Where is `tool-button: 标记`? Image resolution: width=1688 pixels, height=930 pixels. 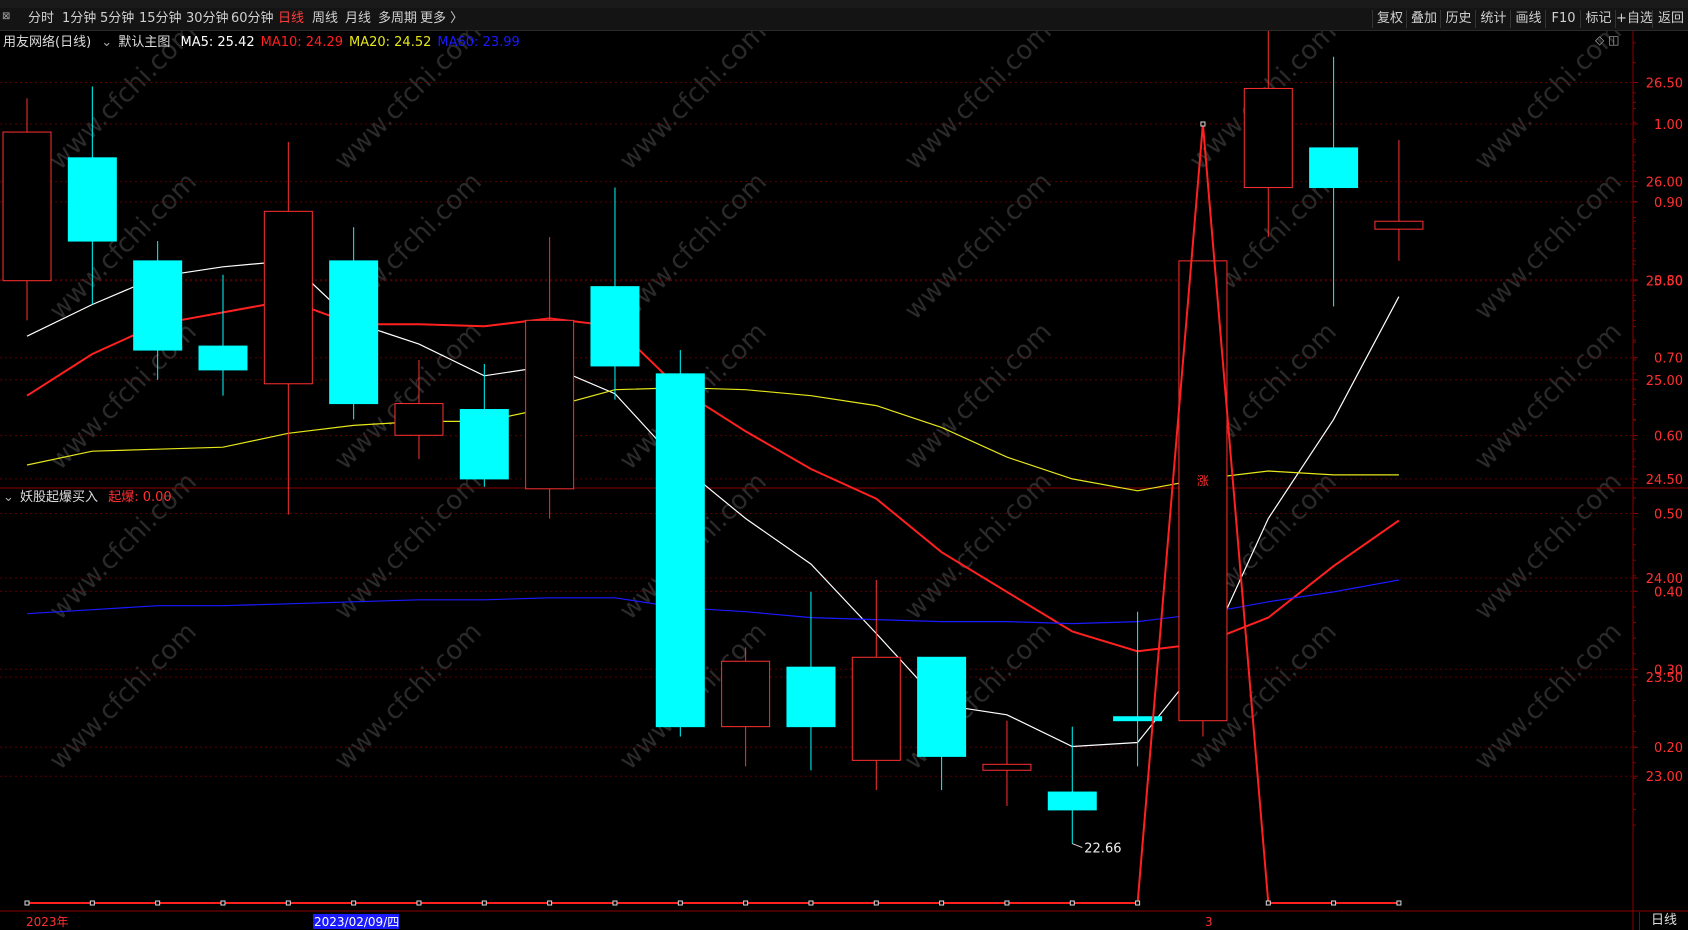
tool-button: 标记 is located at coordinates (1598, 19).